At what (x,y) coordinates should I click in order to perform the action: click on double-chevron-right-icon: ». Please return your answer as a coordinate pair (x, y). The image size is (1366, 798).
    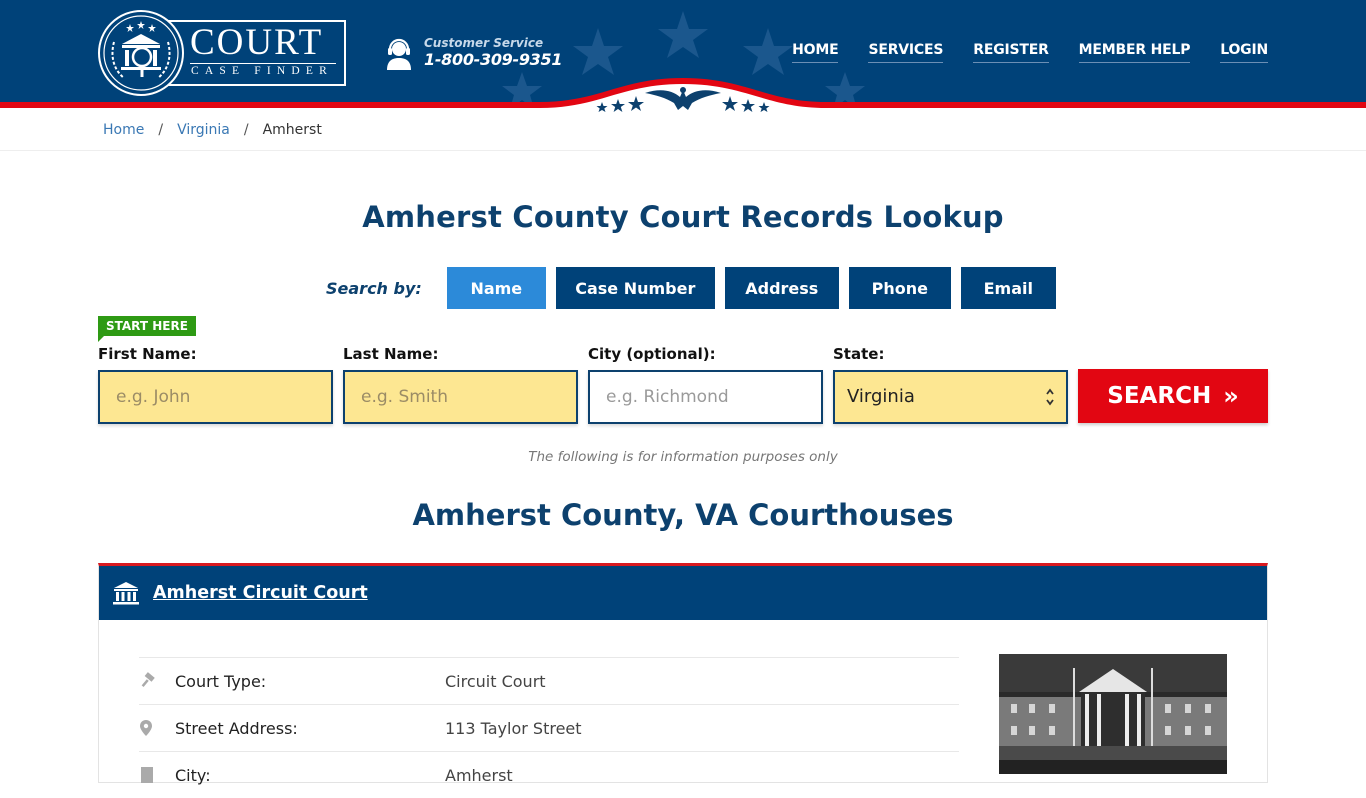
    Looking at the image, I should click on (1231, 396).